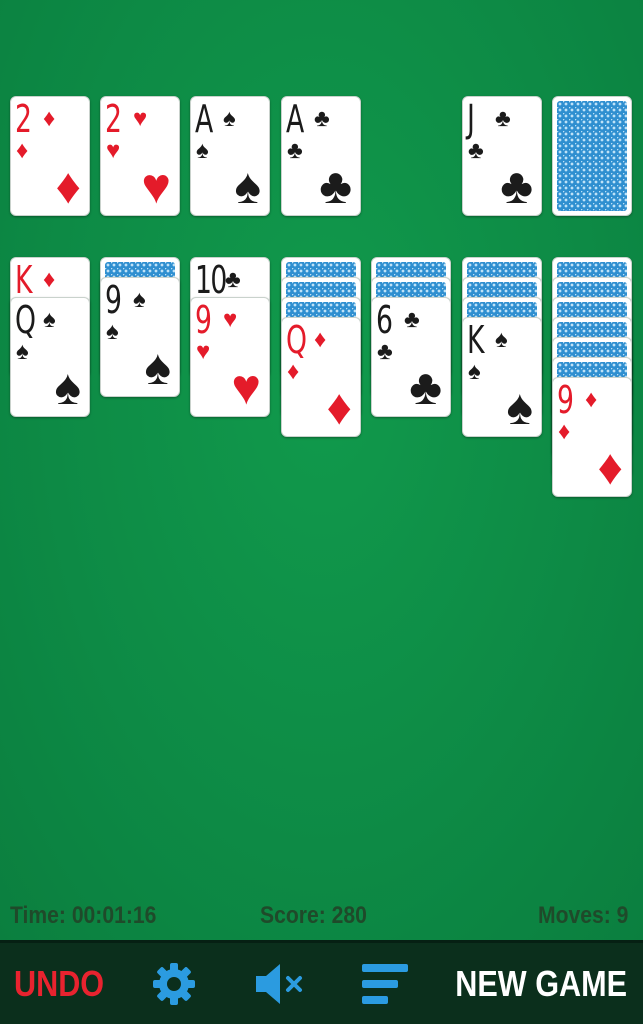 This screenshot has height=1024, width=643. Describe the element at coordinates (83, 915) in the screenshot. I see `time-label: Time: 00:01:16` at that location.